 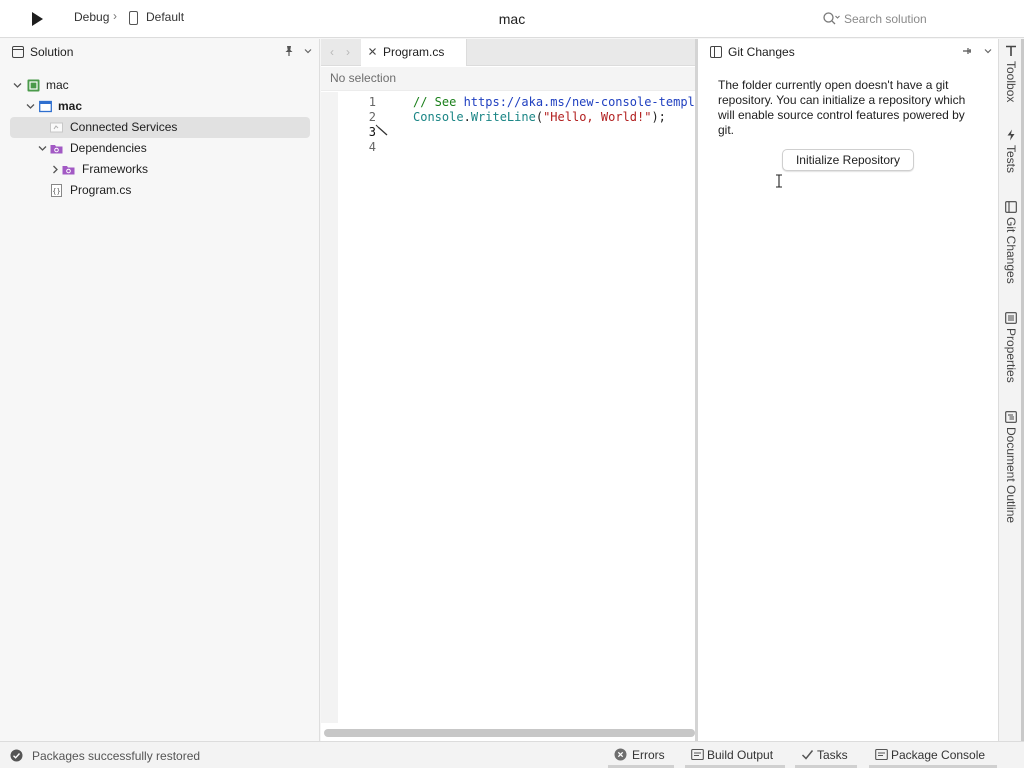 I want to click on dependencies-icon, so click(x=56, y=149).